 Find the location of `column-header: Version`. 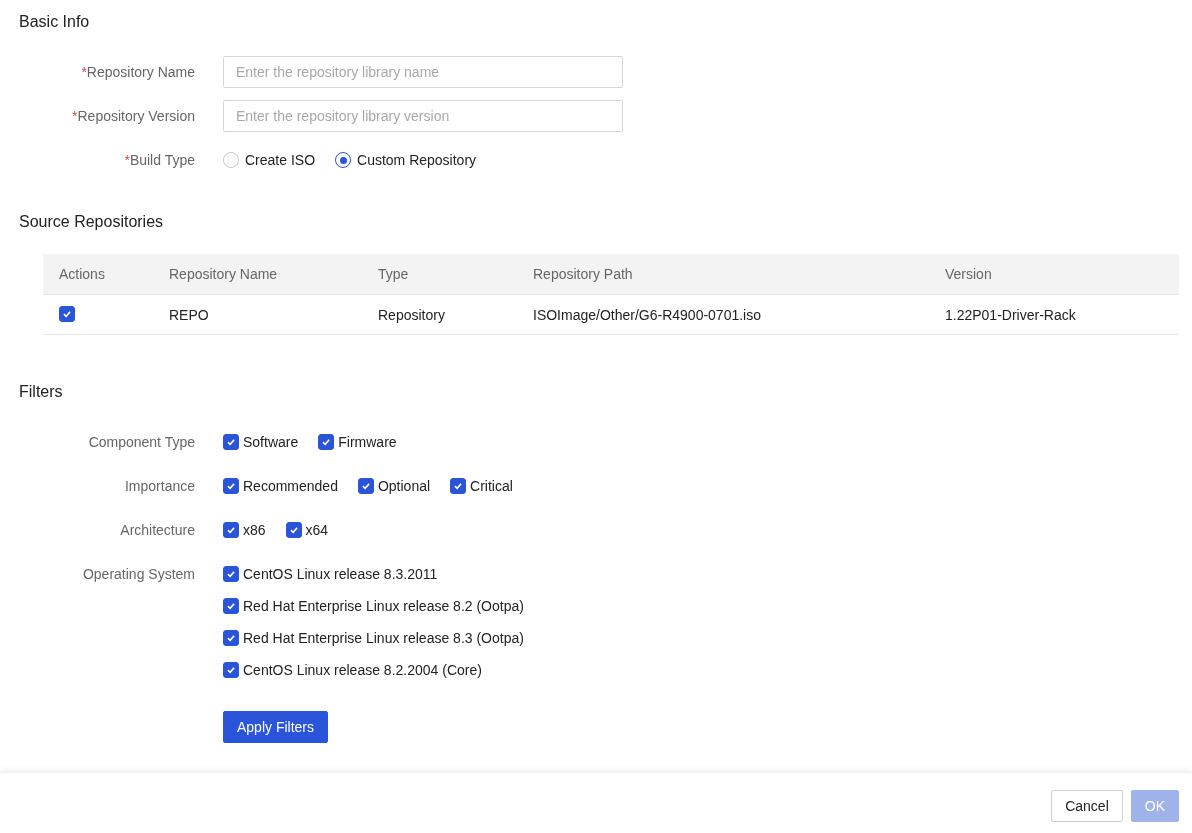

column-header: Version is located at coordinates (1054, 274).